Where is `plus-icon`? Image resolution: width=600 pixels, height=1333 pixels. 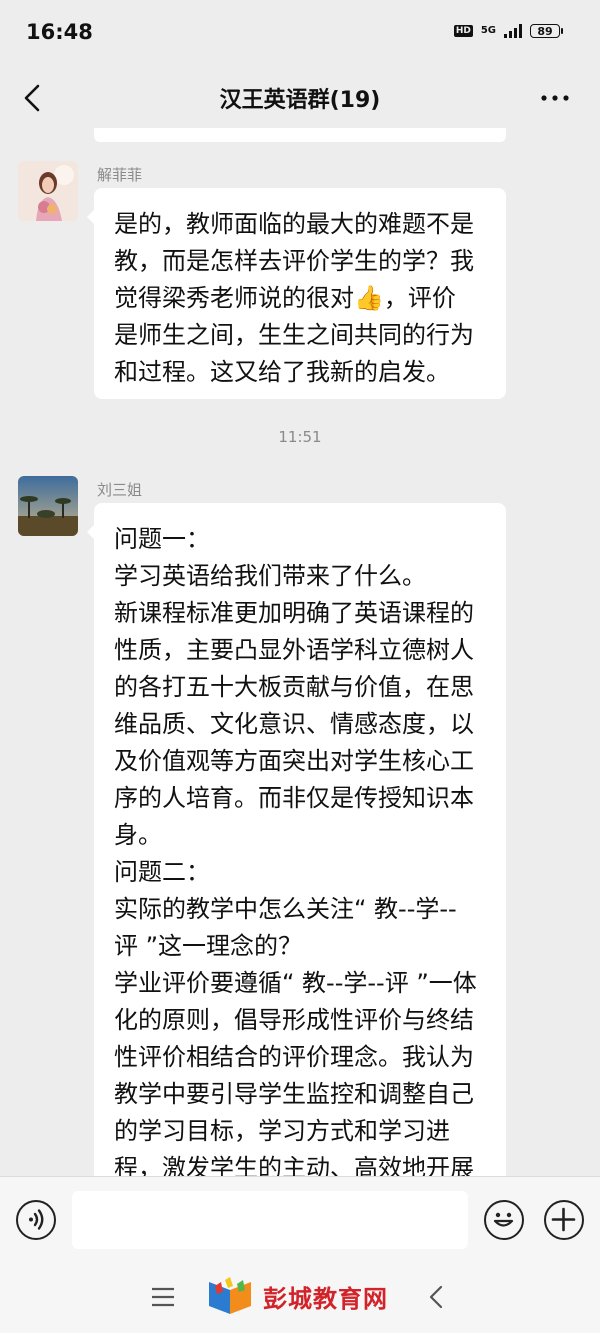
plus-icon is located at coordinates (563, 1219).